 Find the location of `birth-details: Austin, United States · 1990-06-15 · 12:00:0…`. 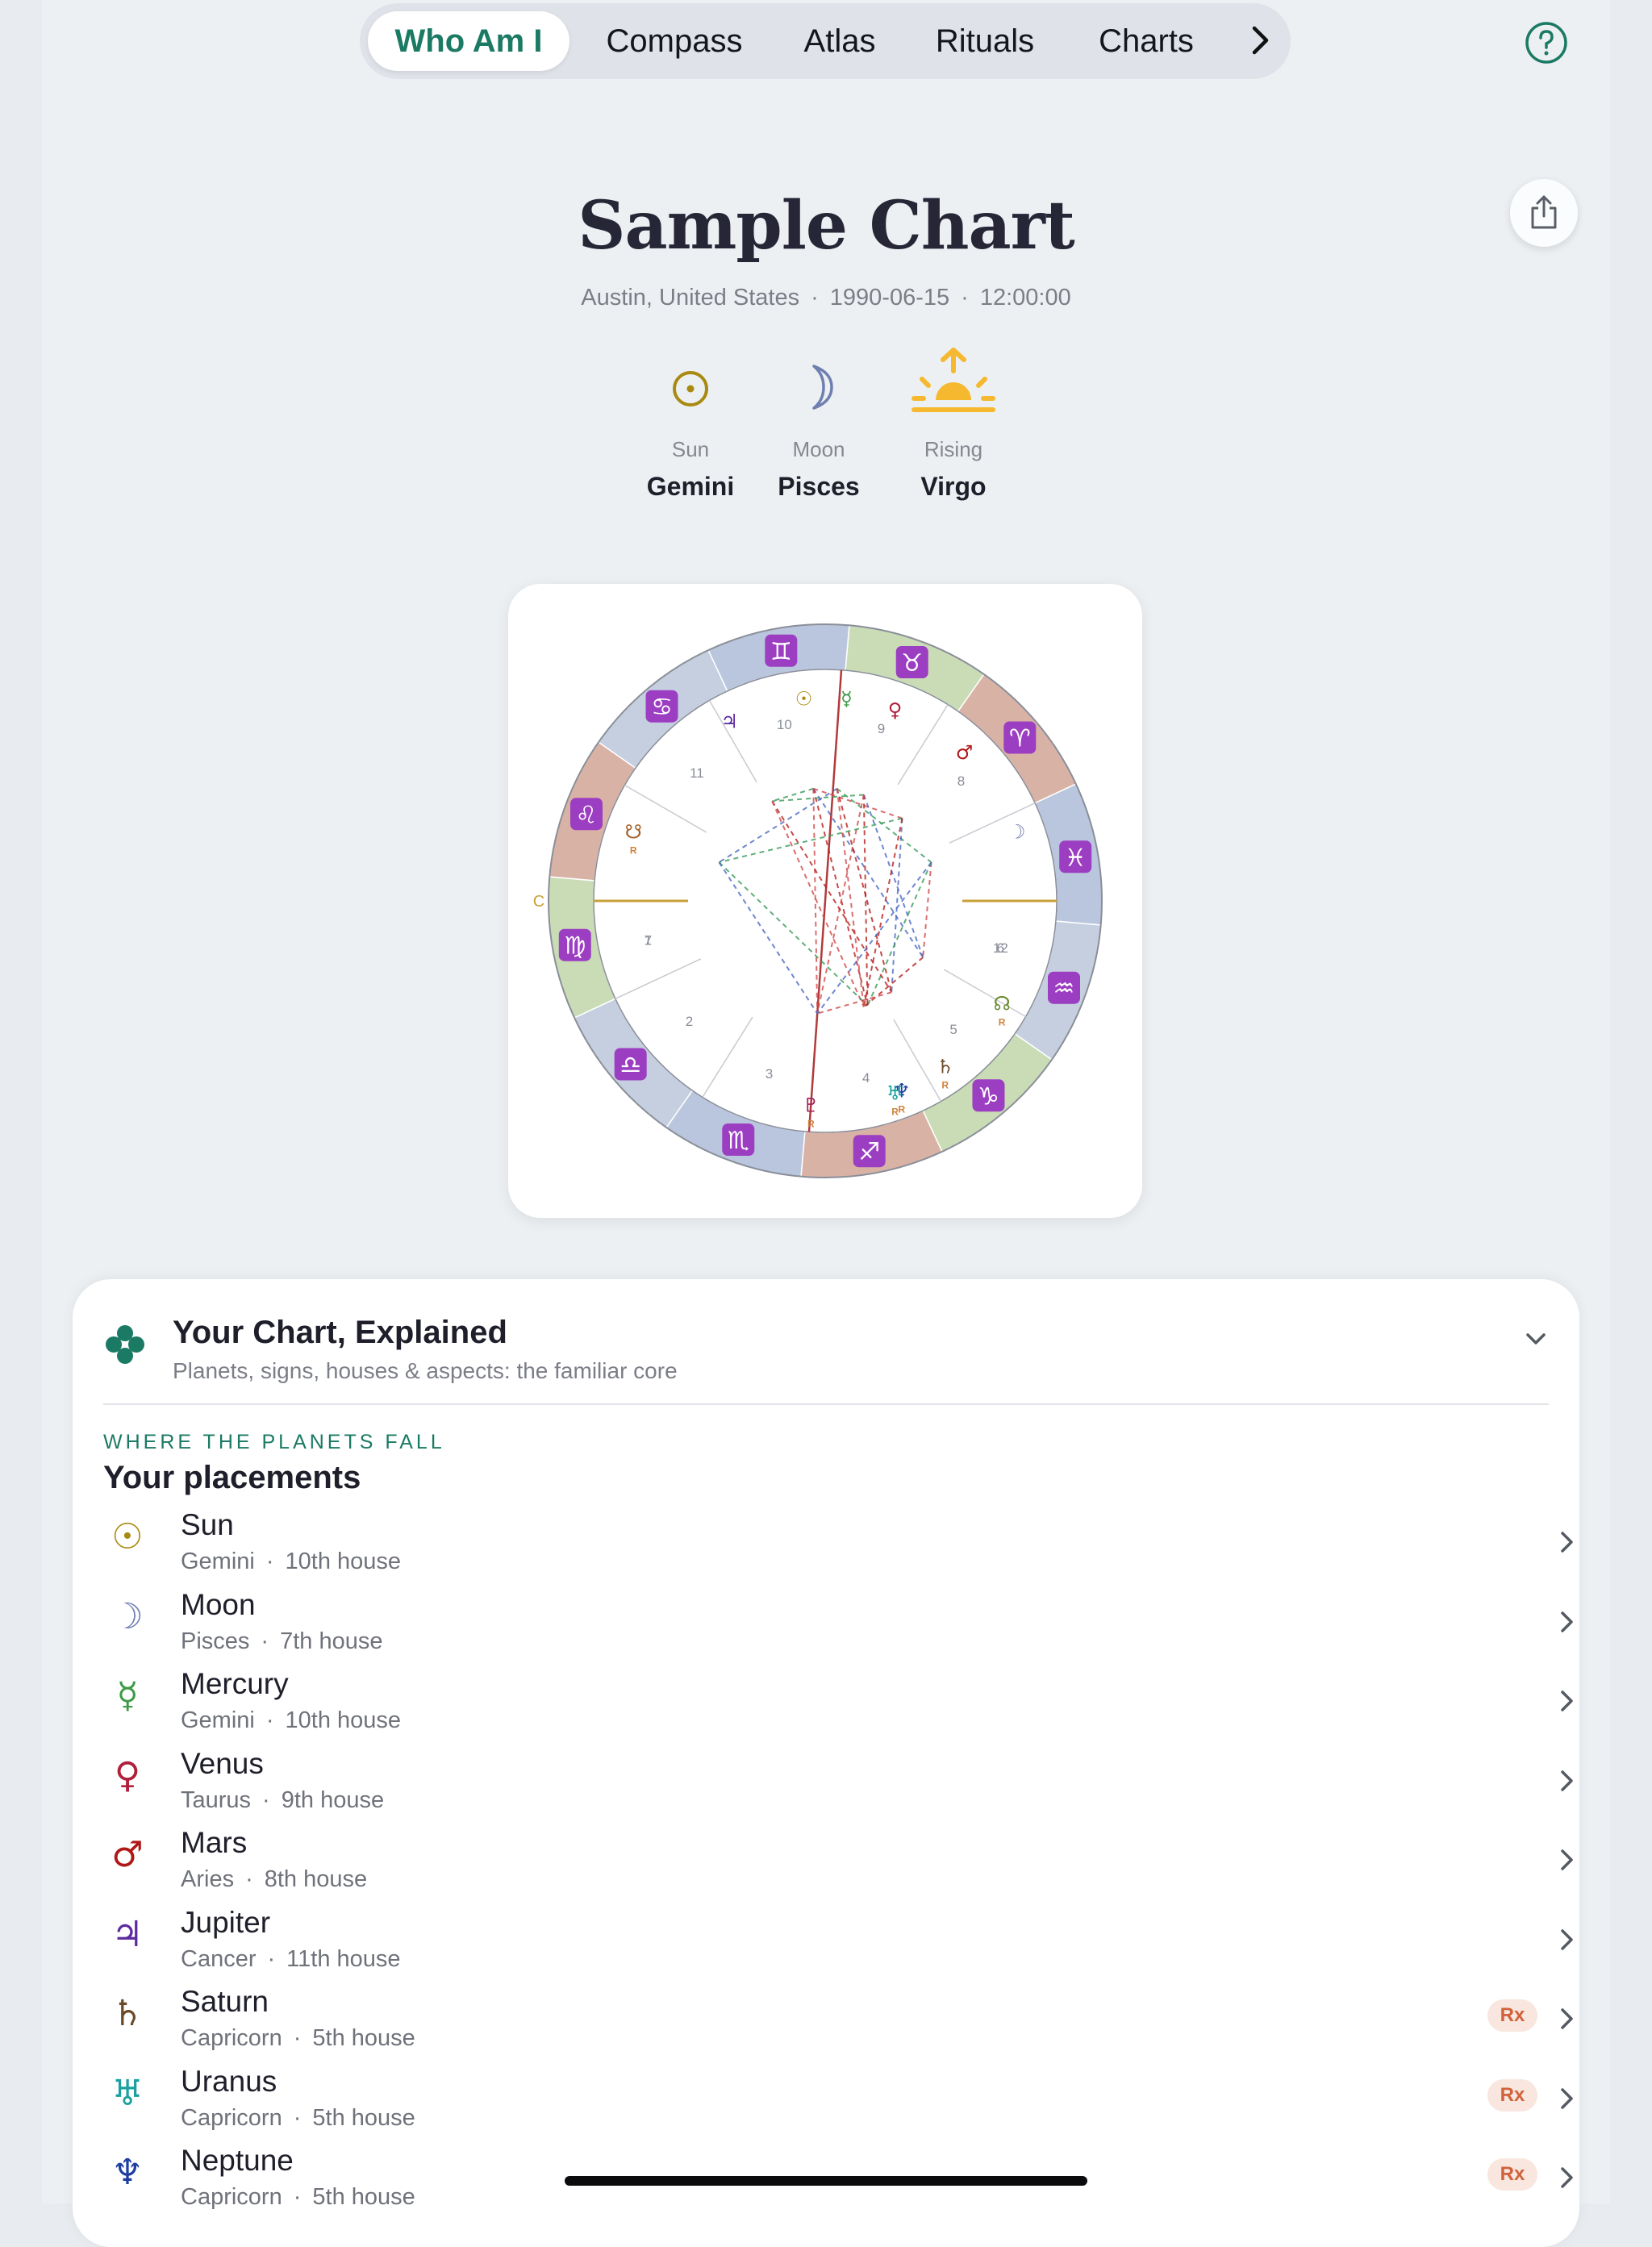

birth-details: Austin, United States · 1990-06-15 · 12:00:0… is located at coordinates (826, 298).